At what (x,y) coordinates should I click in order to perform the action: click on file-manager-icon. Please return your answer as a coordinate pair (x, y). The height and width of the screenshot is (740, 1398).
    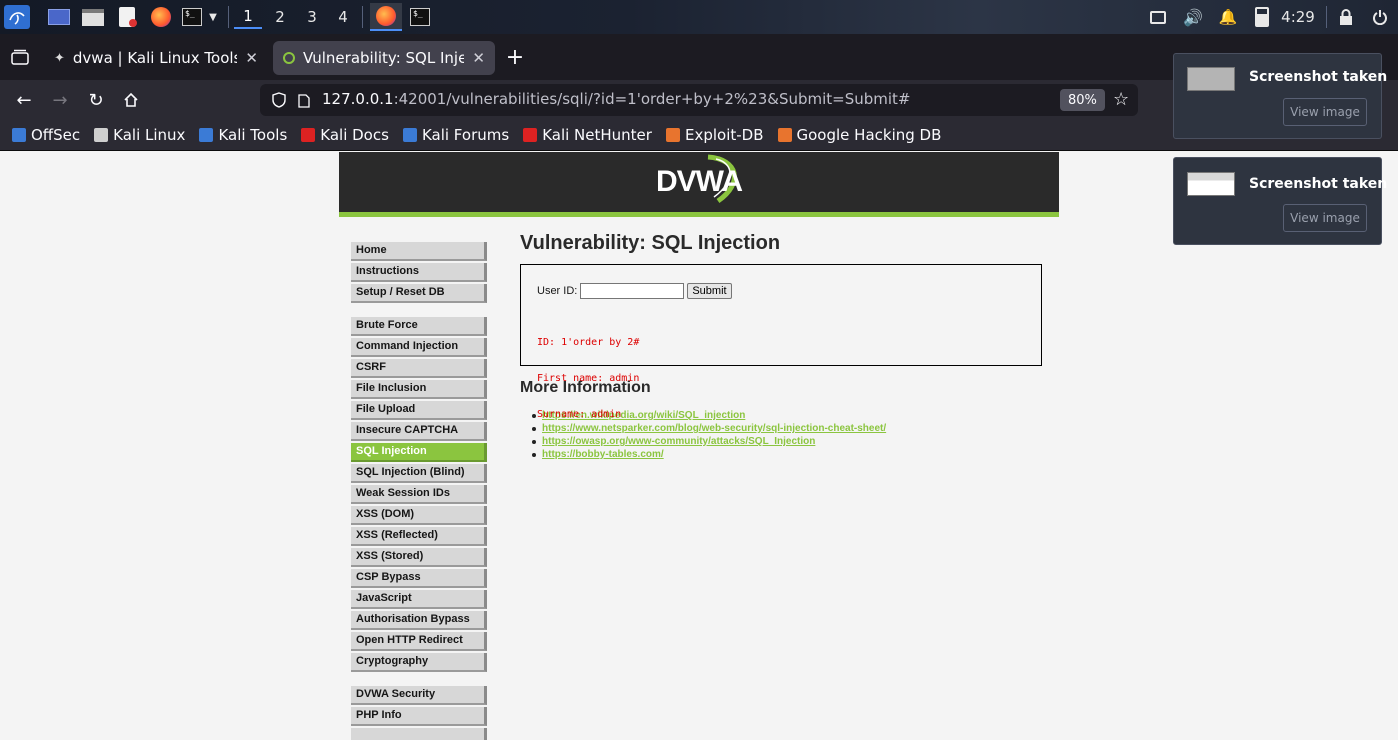
    Looking at the image, I should click on (93, 17).